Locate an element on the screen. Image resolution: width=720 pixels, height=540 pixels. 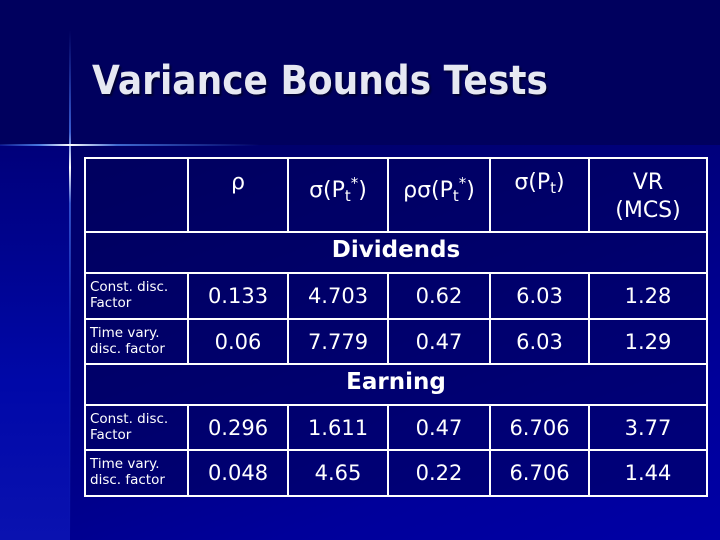
decorative-horizontal-light is located at coordinates (130, 145).